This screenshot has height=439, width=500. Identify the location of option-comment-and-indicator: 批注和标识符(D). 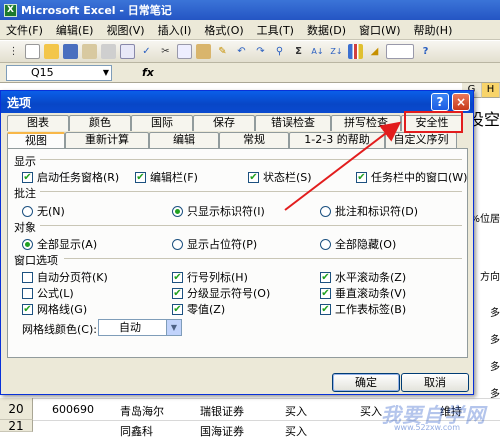
(369, 211).